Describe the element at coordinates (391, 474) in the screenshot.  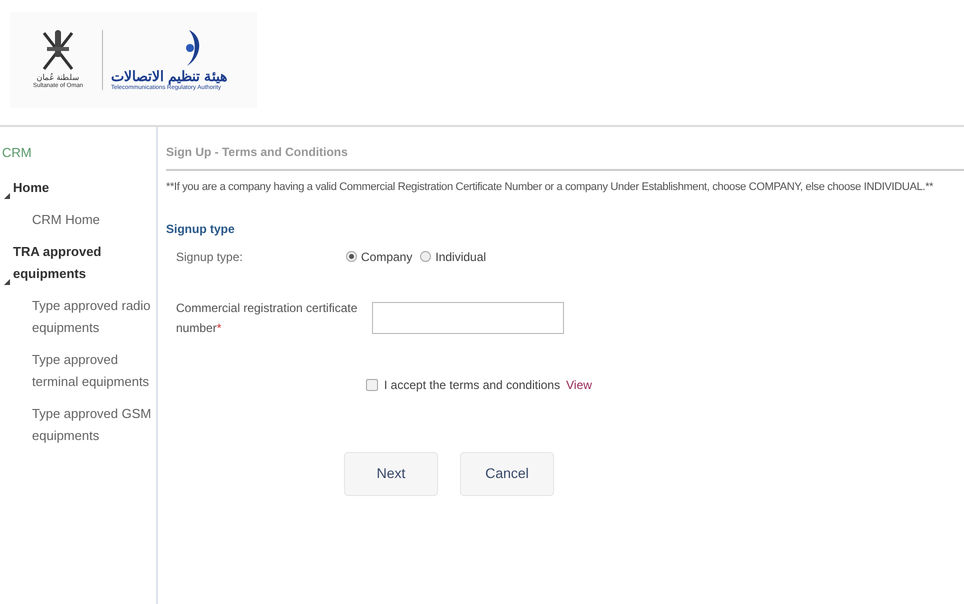
I see `form-button: Next` at that location.